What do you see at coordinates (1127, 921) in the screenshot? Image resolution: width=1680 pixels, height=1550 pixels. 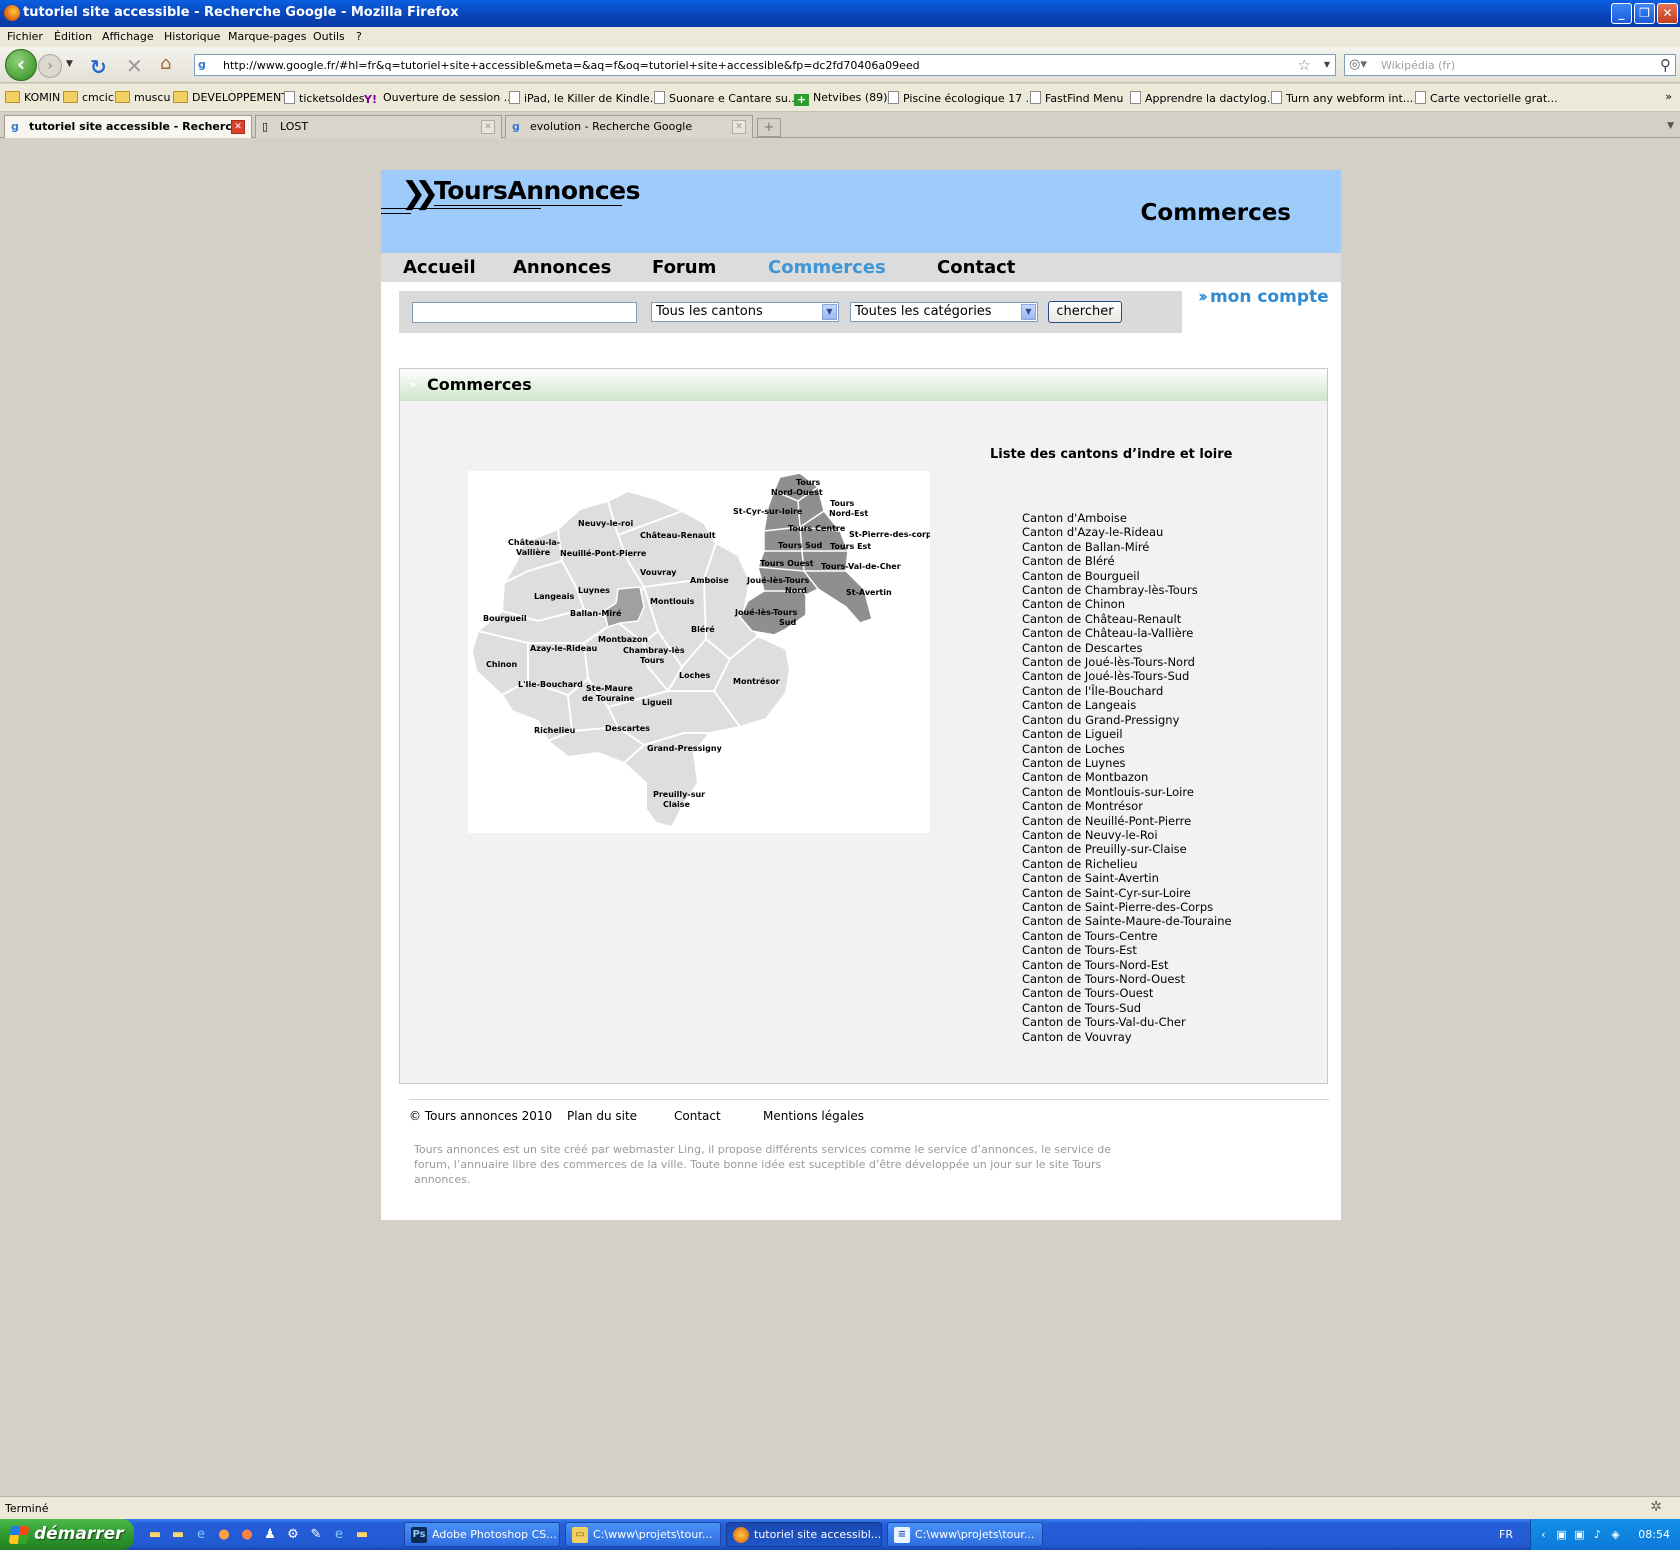 I see `canton-item: Canton de Sainte-Maure-de-Touraine` at bounding box center [1127, 921].